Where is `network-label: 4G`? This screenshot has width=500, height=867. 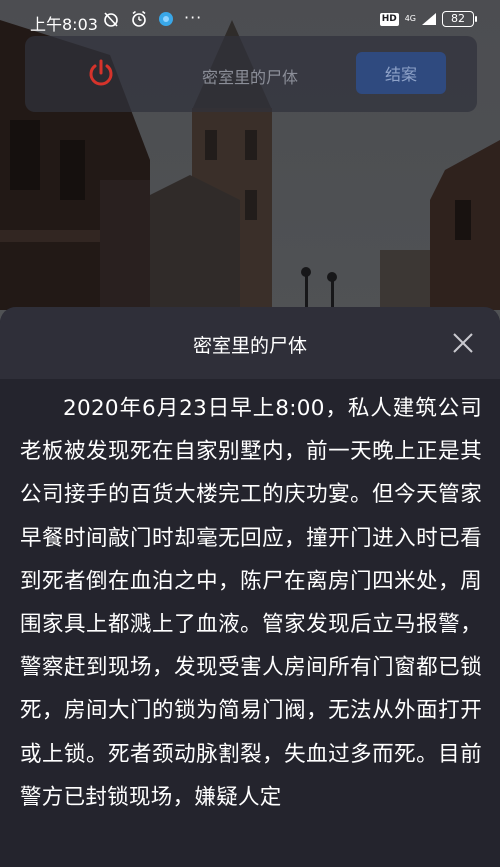 network-label: 4G is located at coordinates (410, 18).